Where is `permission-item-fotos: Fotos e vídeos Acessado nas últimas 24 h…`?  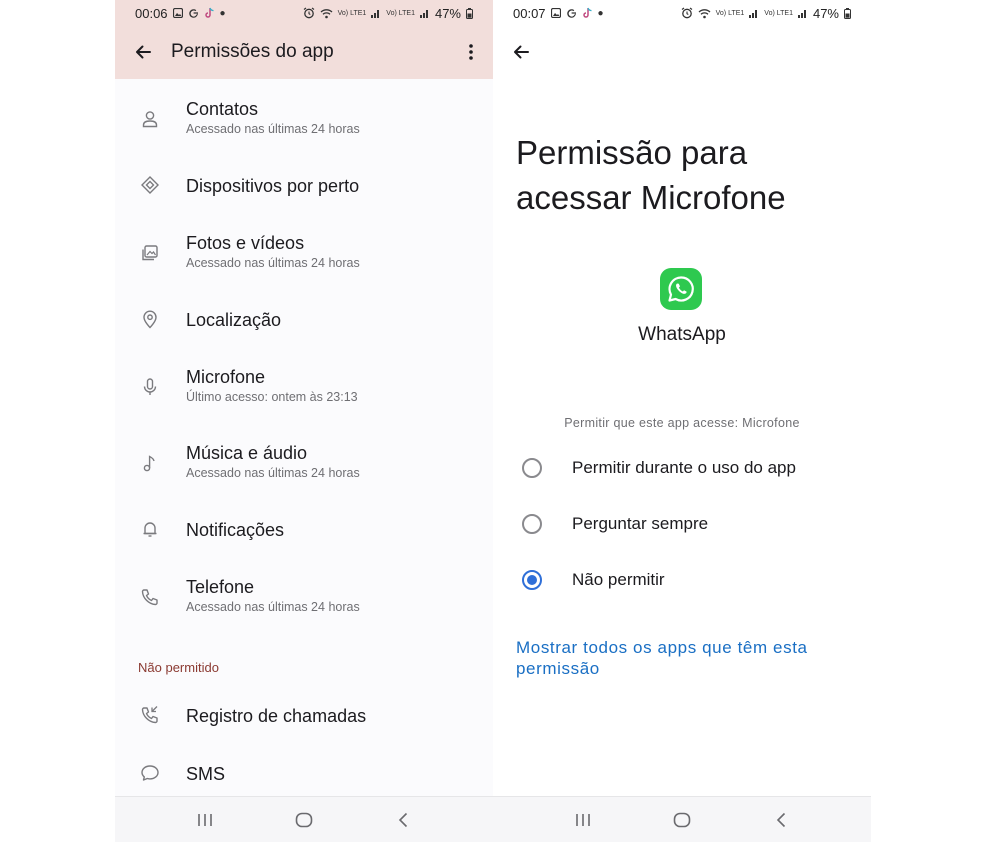 permission-item-fotos: Fotos e vídeos Acessado nas últimas 24 h… is located at coordinates (304, 255).